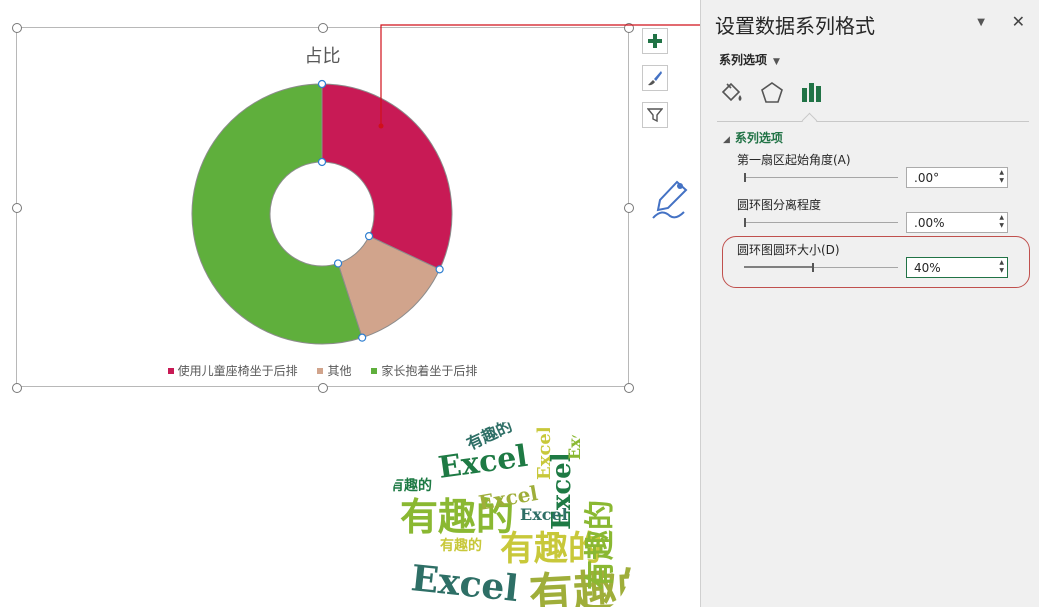 This screenshot has width=1039, height=607. Describe the element at coordinates (873, 121) in the screenshot. I see `tab-divider` at that location.